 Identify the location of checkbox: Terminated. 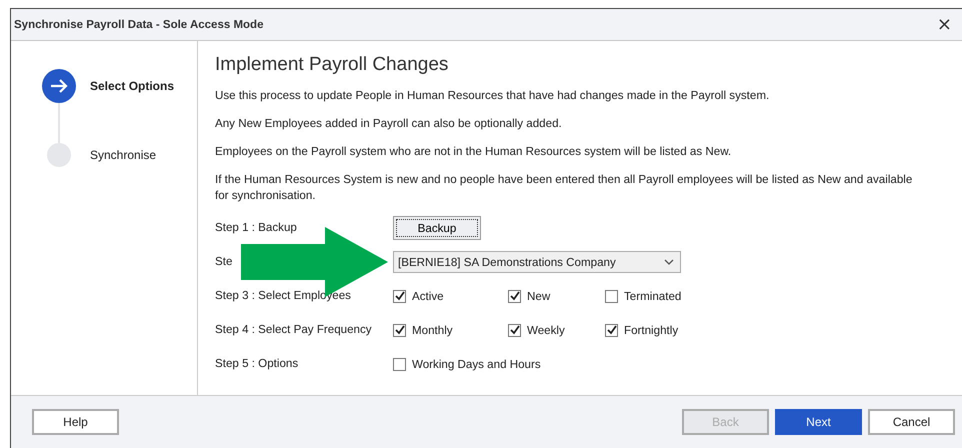
(643, 296).